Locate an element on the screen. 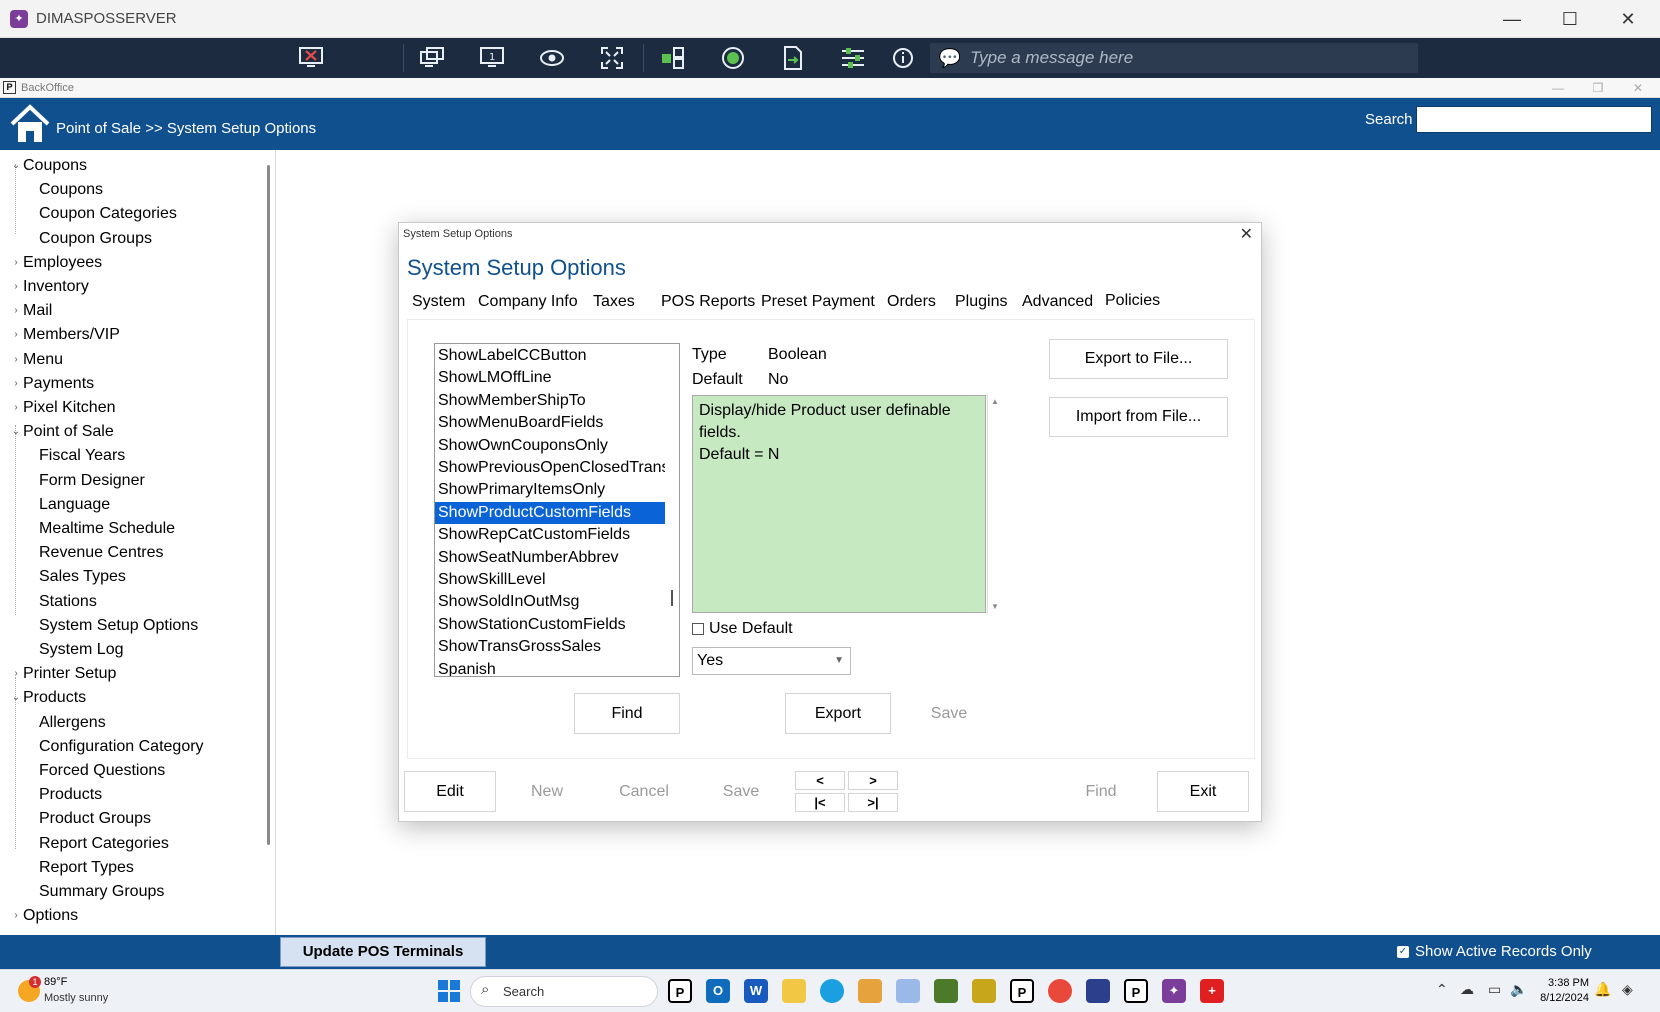 Image resolution: width=1660 pixels, height=1012 pixels. red-cross-app-icon: + is located at coordinates (1212, 991).